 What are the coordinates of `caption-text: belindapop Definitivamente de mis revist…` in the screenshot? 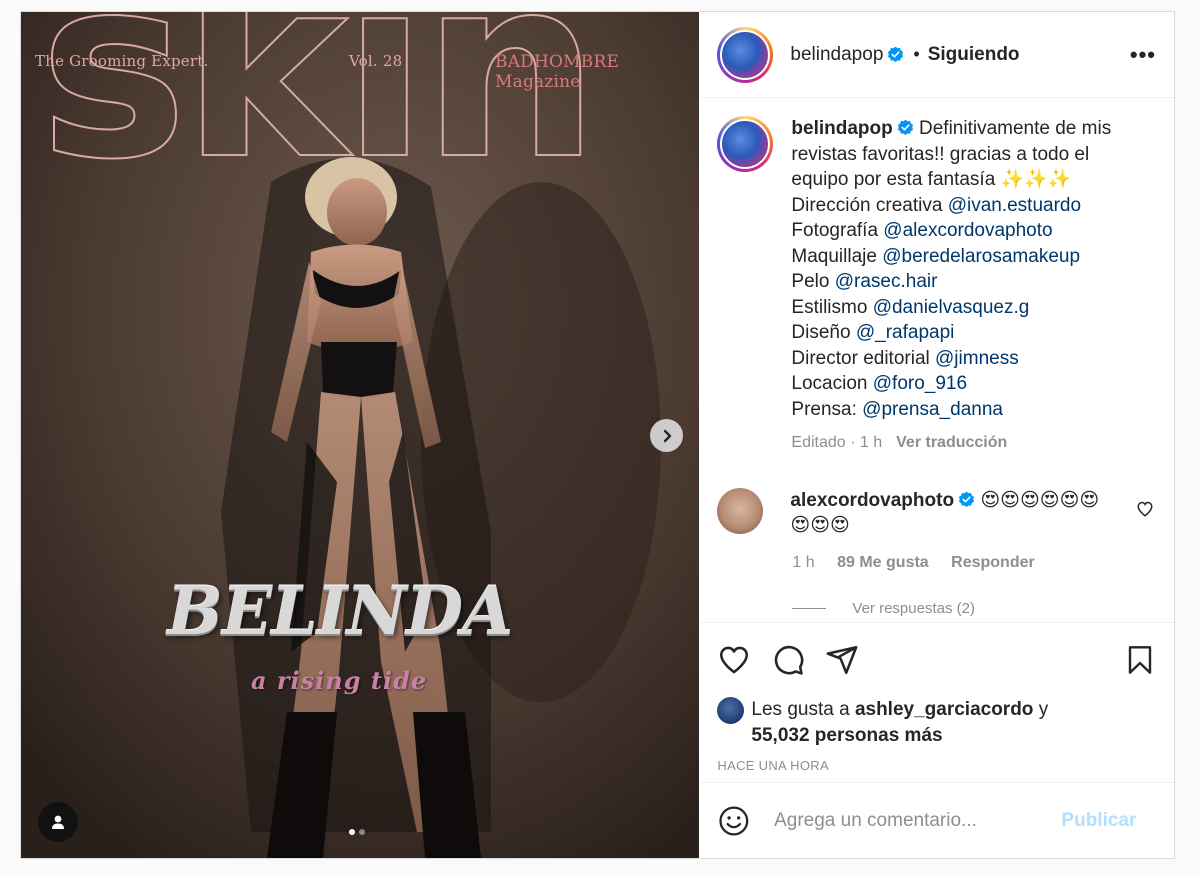 It's located at (966, 286).